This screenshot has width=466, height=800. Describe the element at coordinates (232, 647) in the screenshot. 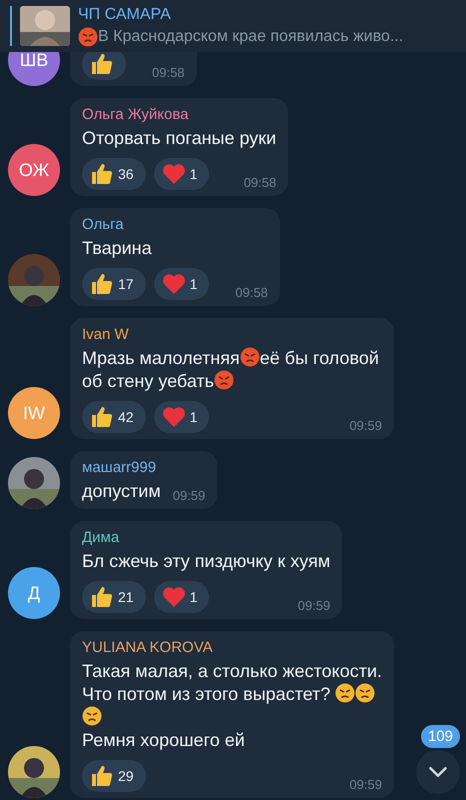

I see `author-name: YULIANA KOROVA` at that location.